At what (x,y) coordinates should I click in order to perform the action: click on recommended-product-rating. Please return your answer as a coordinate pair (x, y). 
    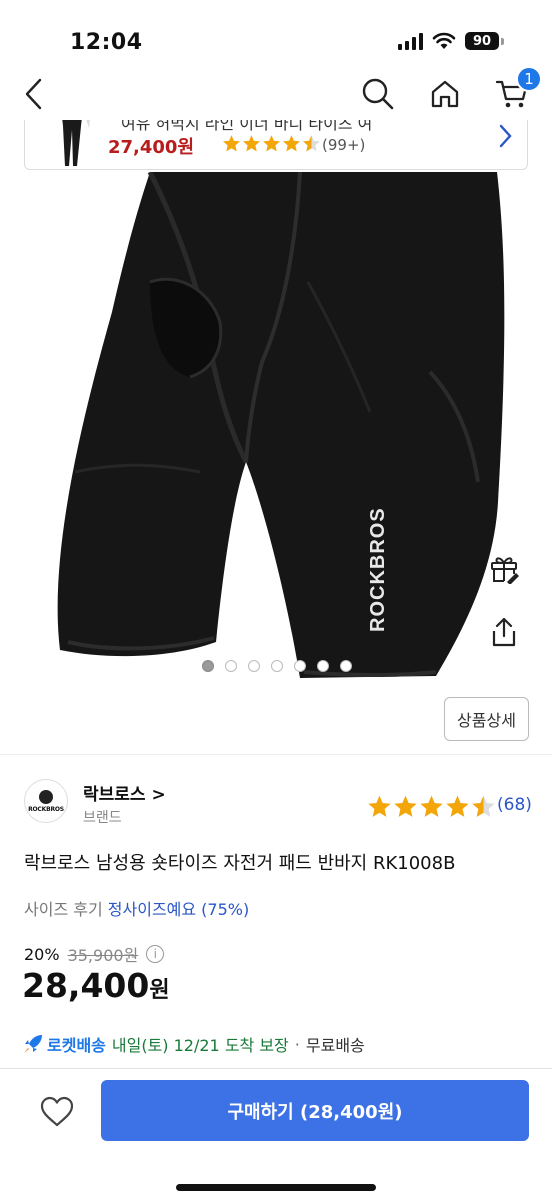
    Looking at the image, I should click on (271, 143).